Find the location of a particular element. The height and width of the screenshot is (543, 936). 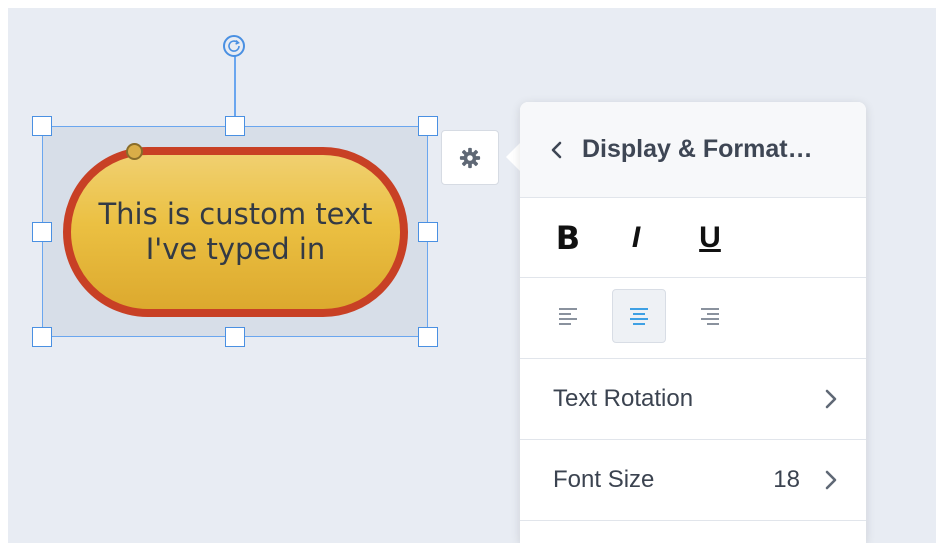

resize-handle-left is located at coordinates (42, 232).